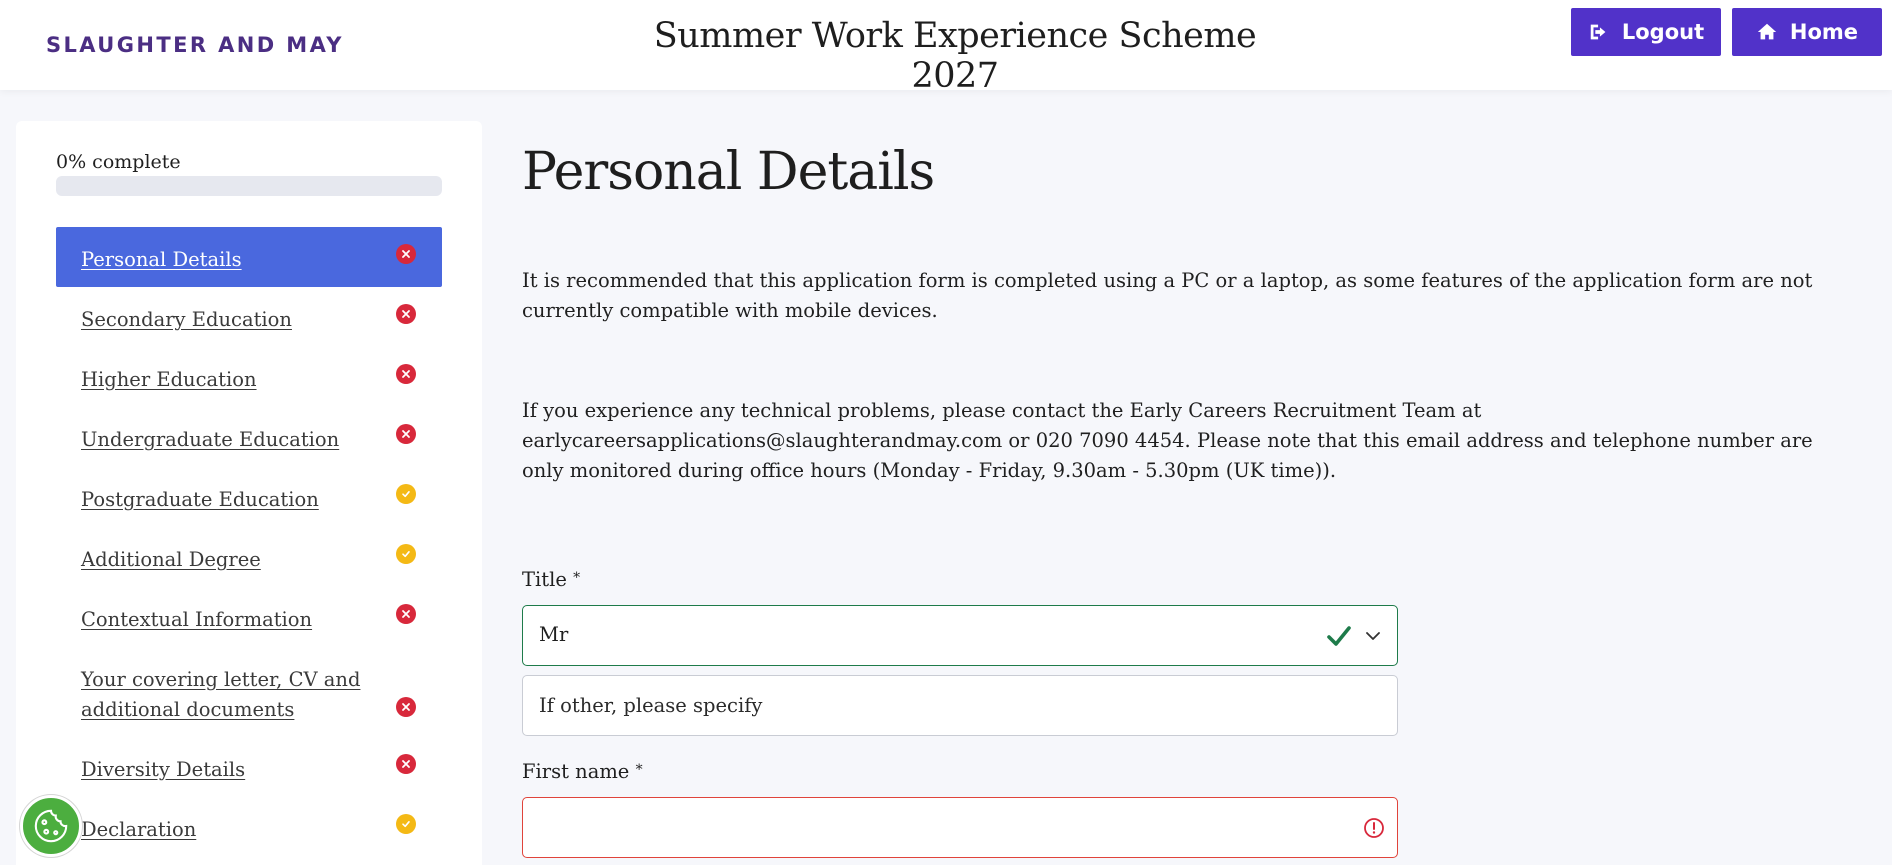 This screenshot has width=1892, height=865. I want to click on home-button: Home, so click(1807, 32).